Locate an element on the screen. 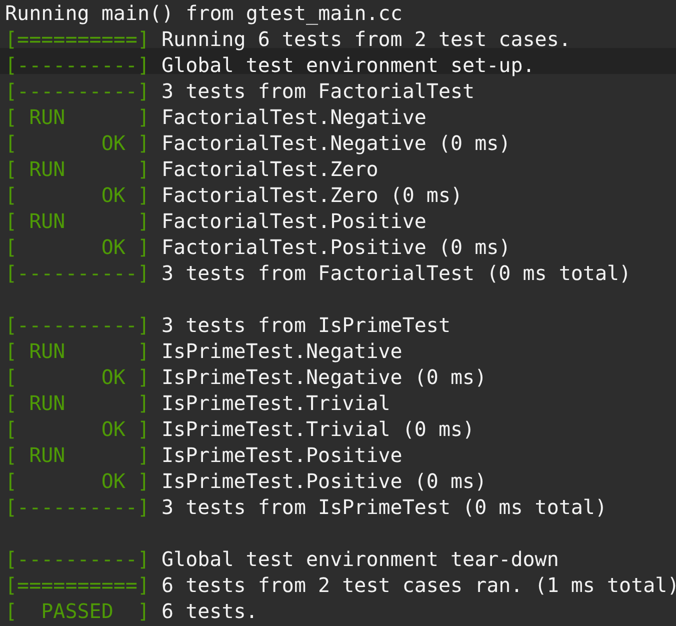 The width and height of the screenshot is (676, 626). log-line: FactorialTest.Zero (0 ms) is located at coordinates (312, 195).